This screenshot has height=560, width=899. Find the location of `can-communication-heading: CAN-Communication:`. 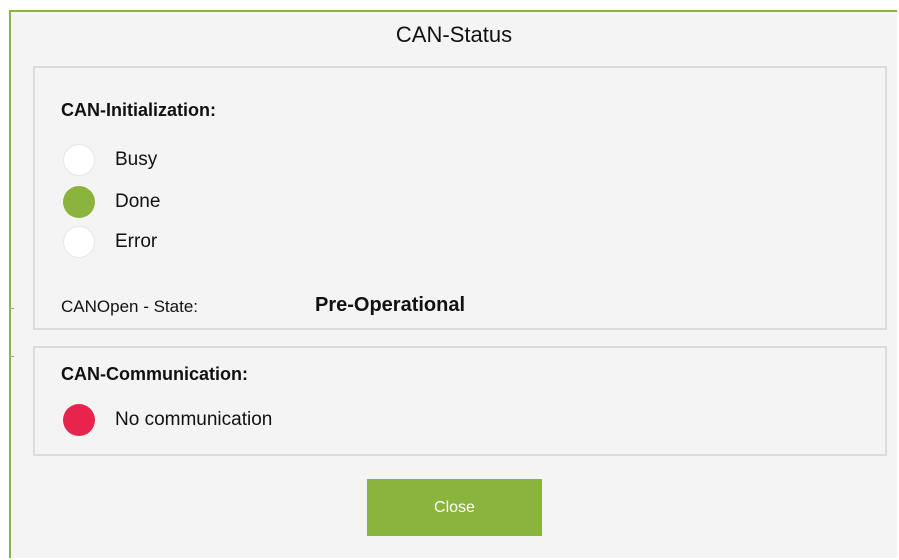

can-communication-heading: CAN-Communication: is located at coordinates (154, 374).